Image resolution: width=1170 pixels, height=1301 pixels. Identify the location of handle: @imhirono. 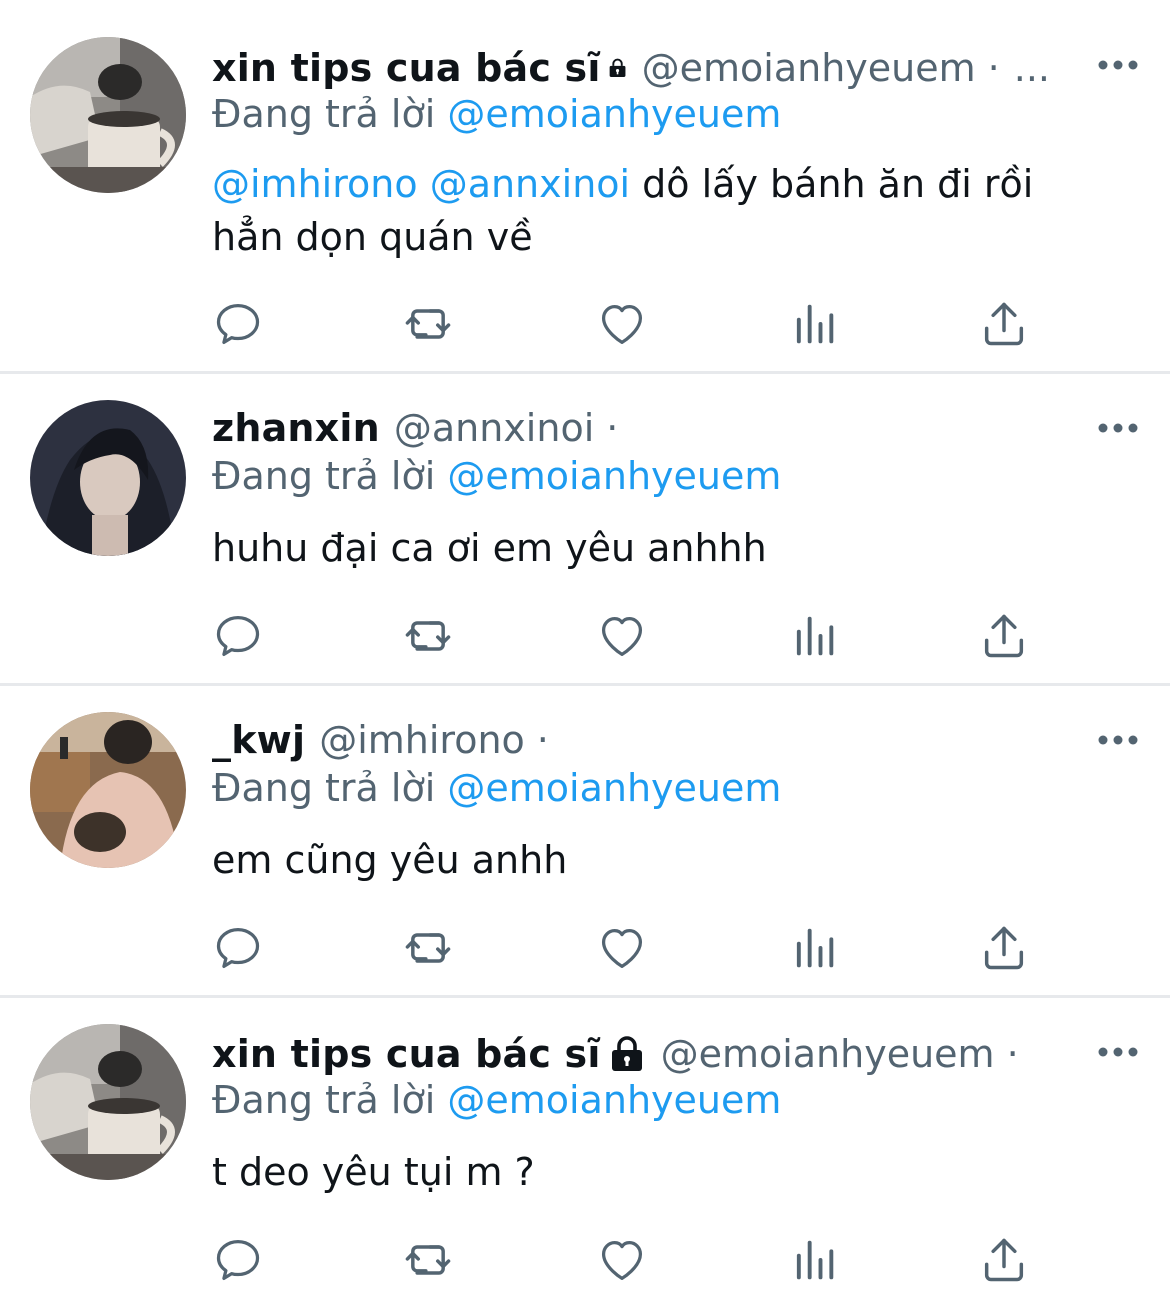
(422, 740).